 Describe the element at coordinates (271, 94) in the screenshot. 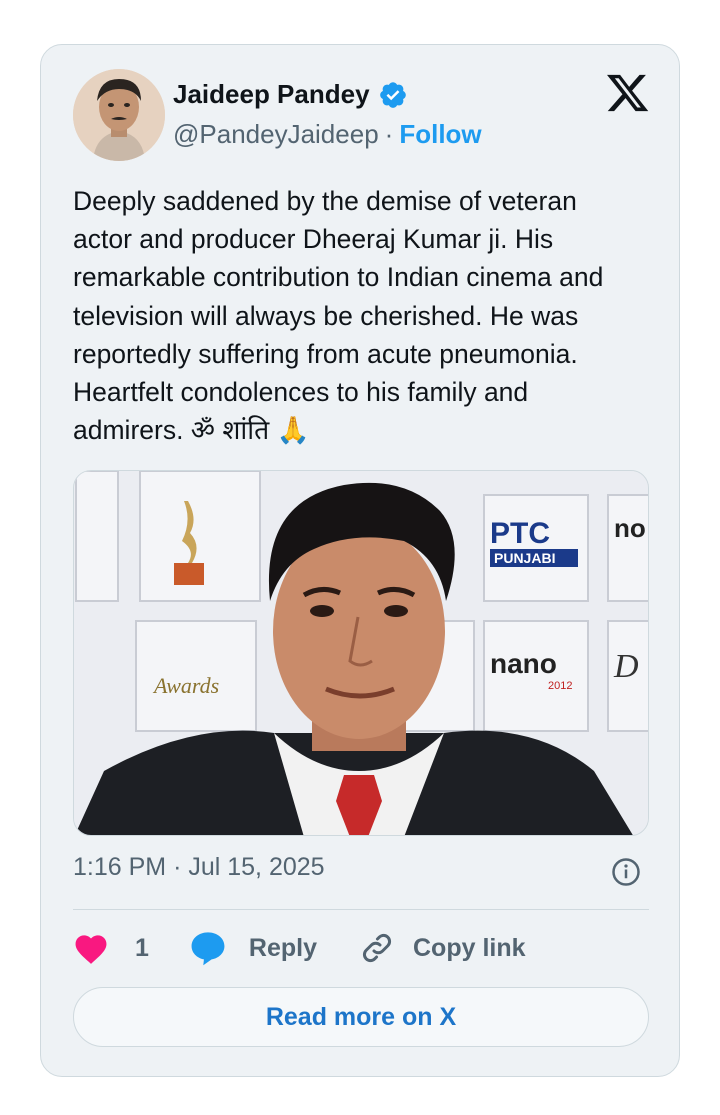

I see `author-name: Jaideep Pandey` at that location.